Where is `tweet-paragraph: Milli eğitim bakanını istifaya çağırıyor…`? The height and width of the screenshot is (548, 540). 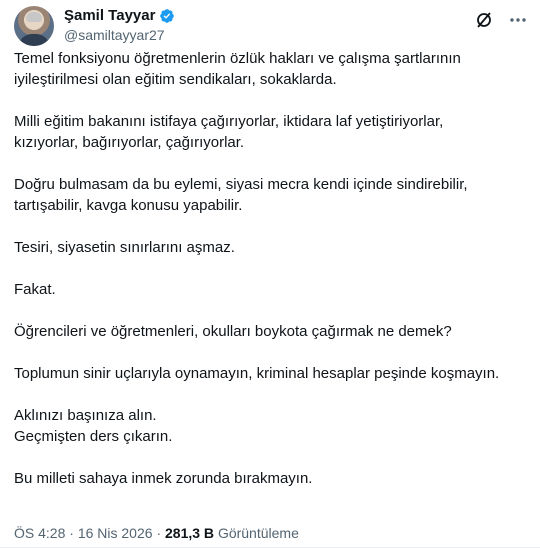
tweet-paragraph: Milli eğitim bakanını istifaya çağırıyor… is located at coordinates (229, 132).